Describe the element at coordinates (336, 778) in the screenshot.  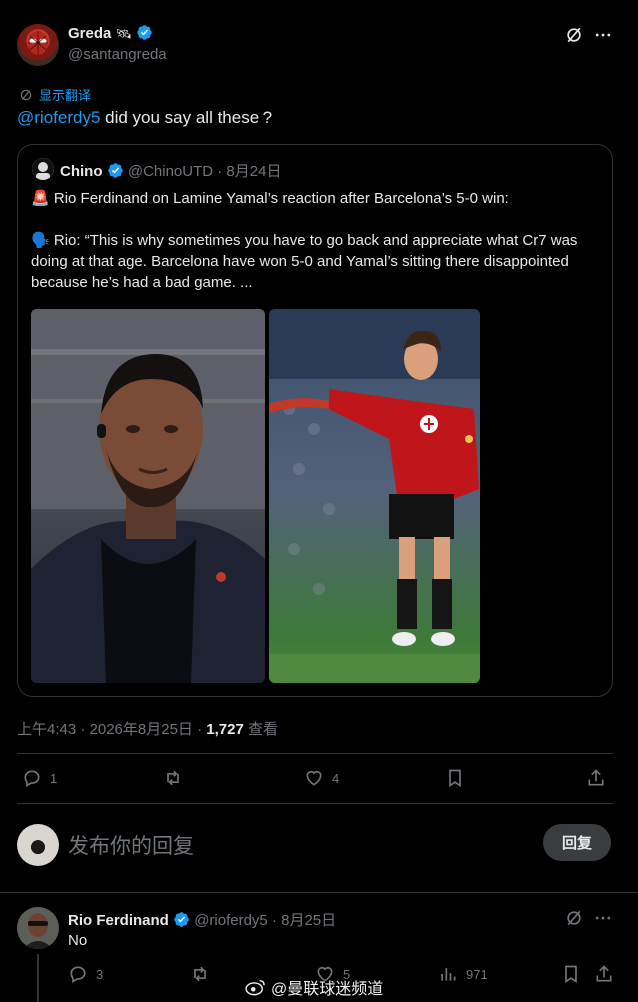
I see `like-count: 4` at that location.